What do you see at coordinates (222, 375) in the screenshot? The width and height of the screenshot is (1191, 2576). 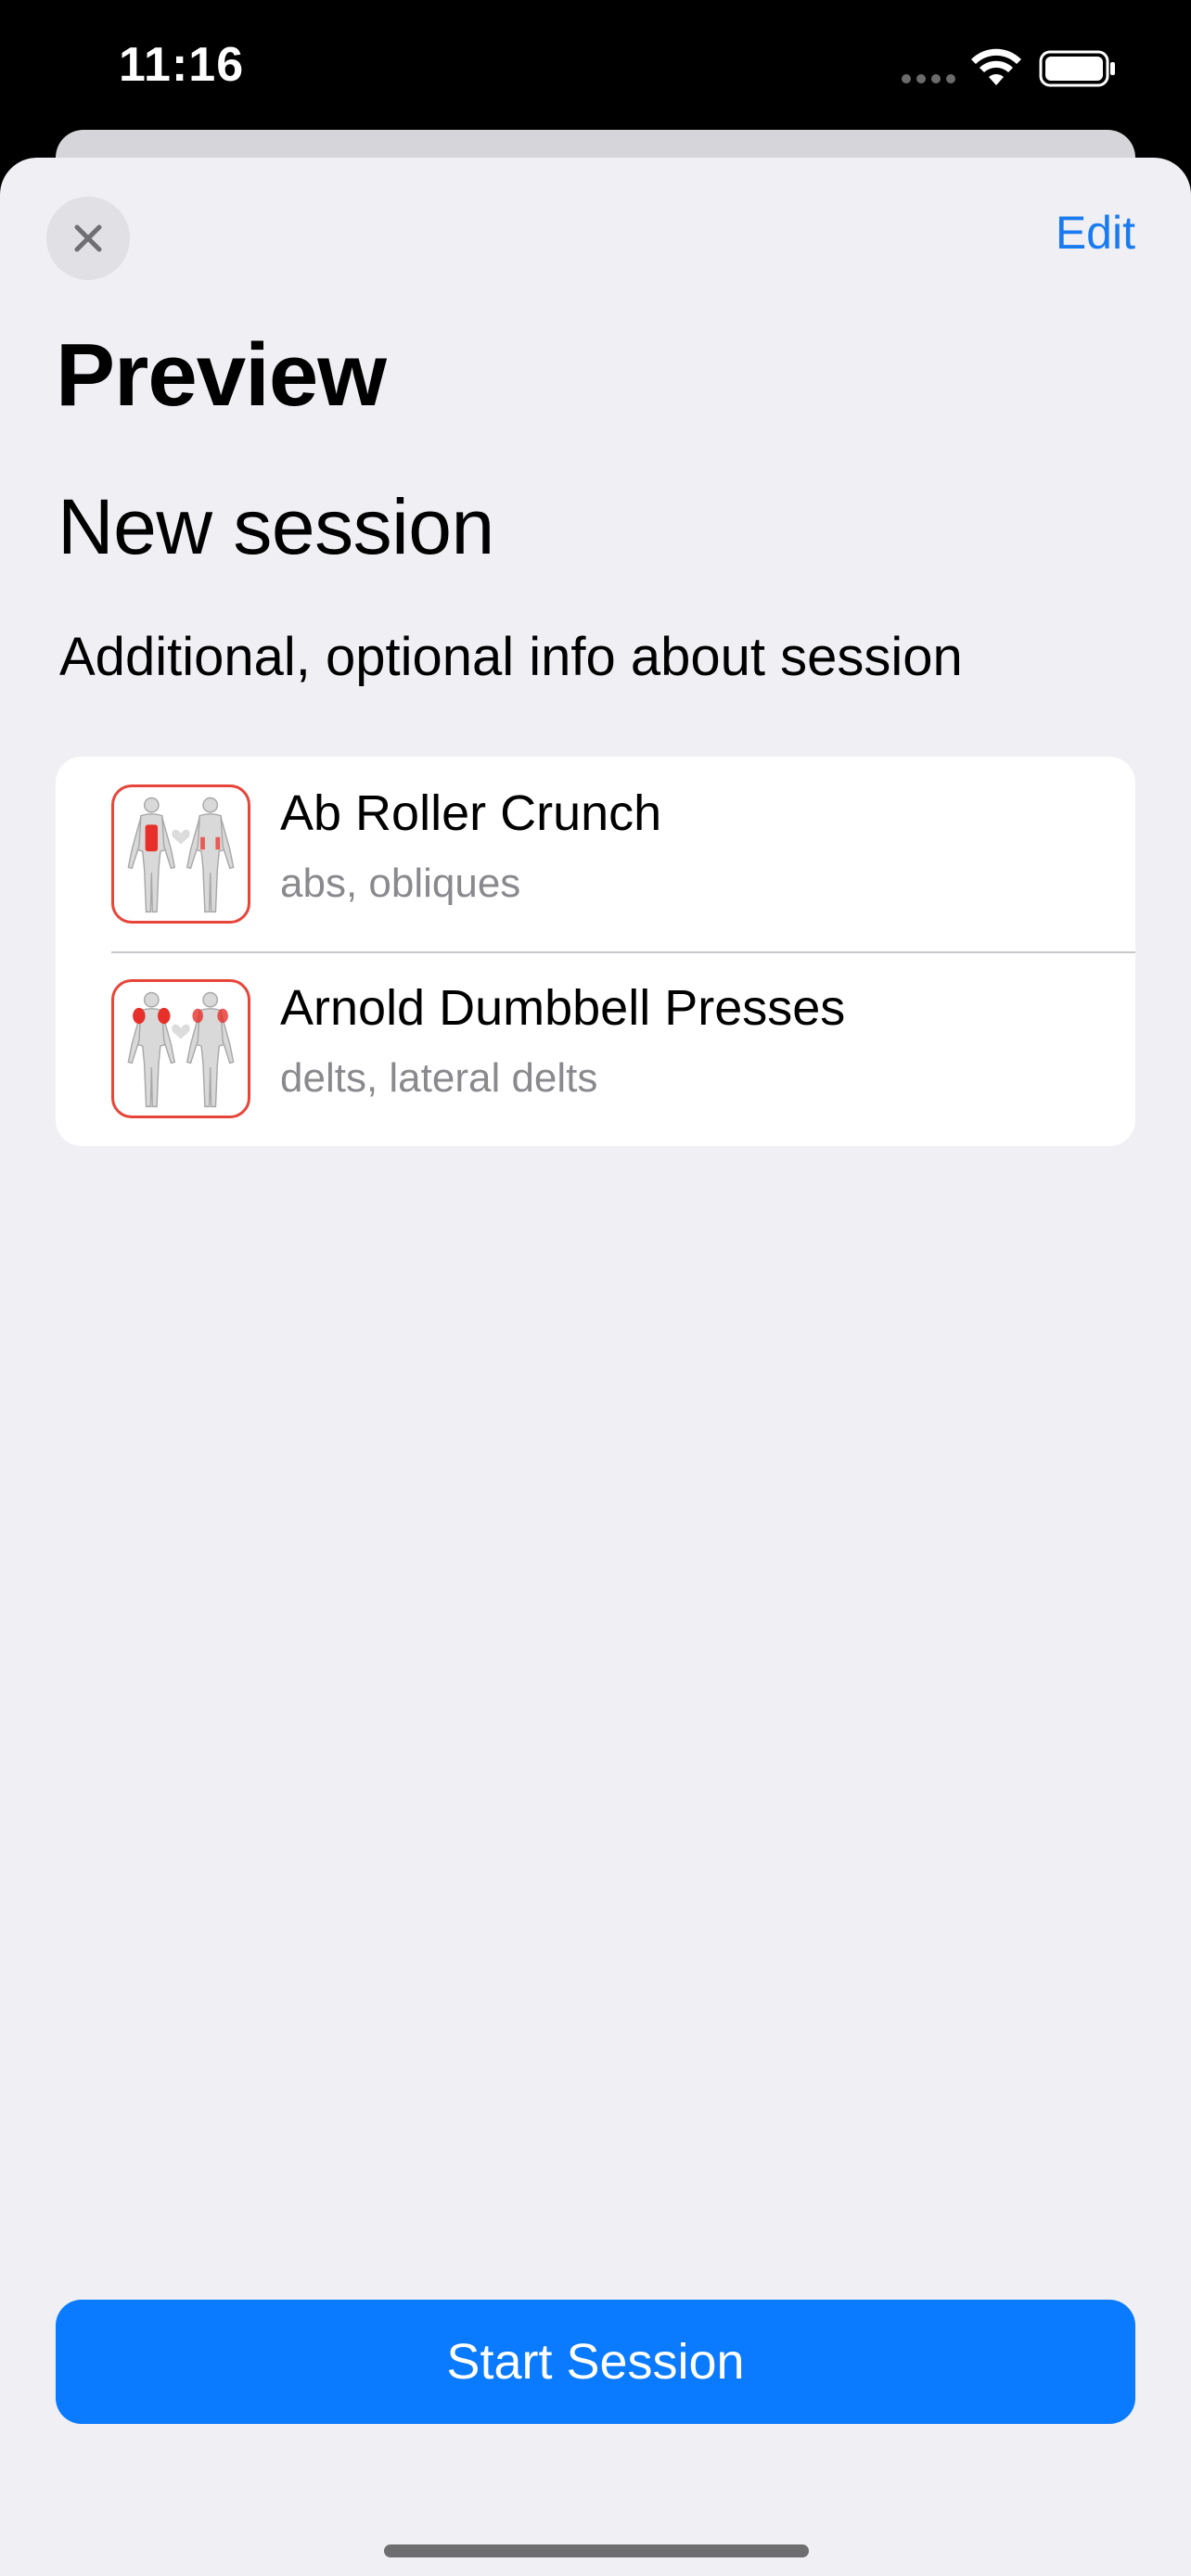 I see `page-title: Preview` at bounding box center [222, 375].